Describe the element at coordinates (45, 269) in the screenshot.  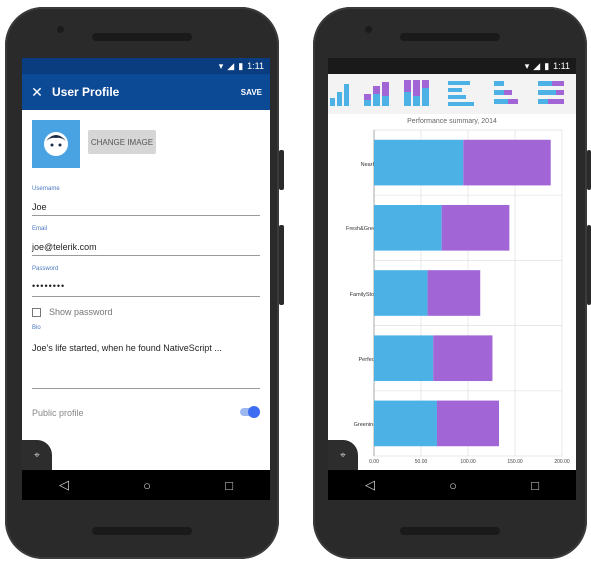
I see `password-label: Password` at that location.